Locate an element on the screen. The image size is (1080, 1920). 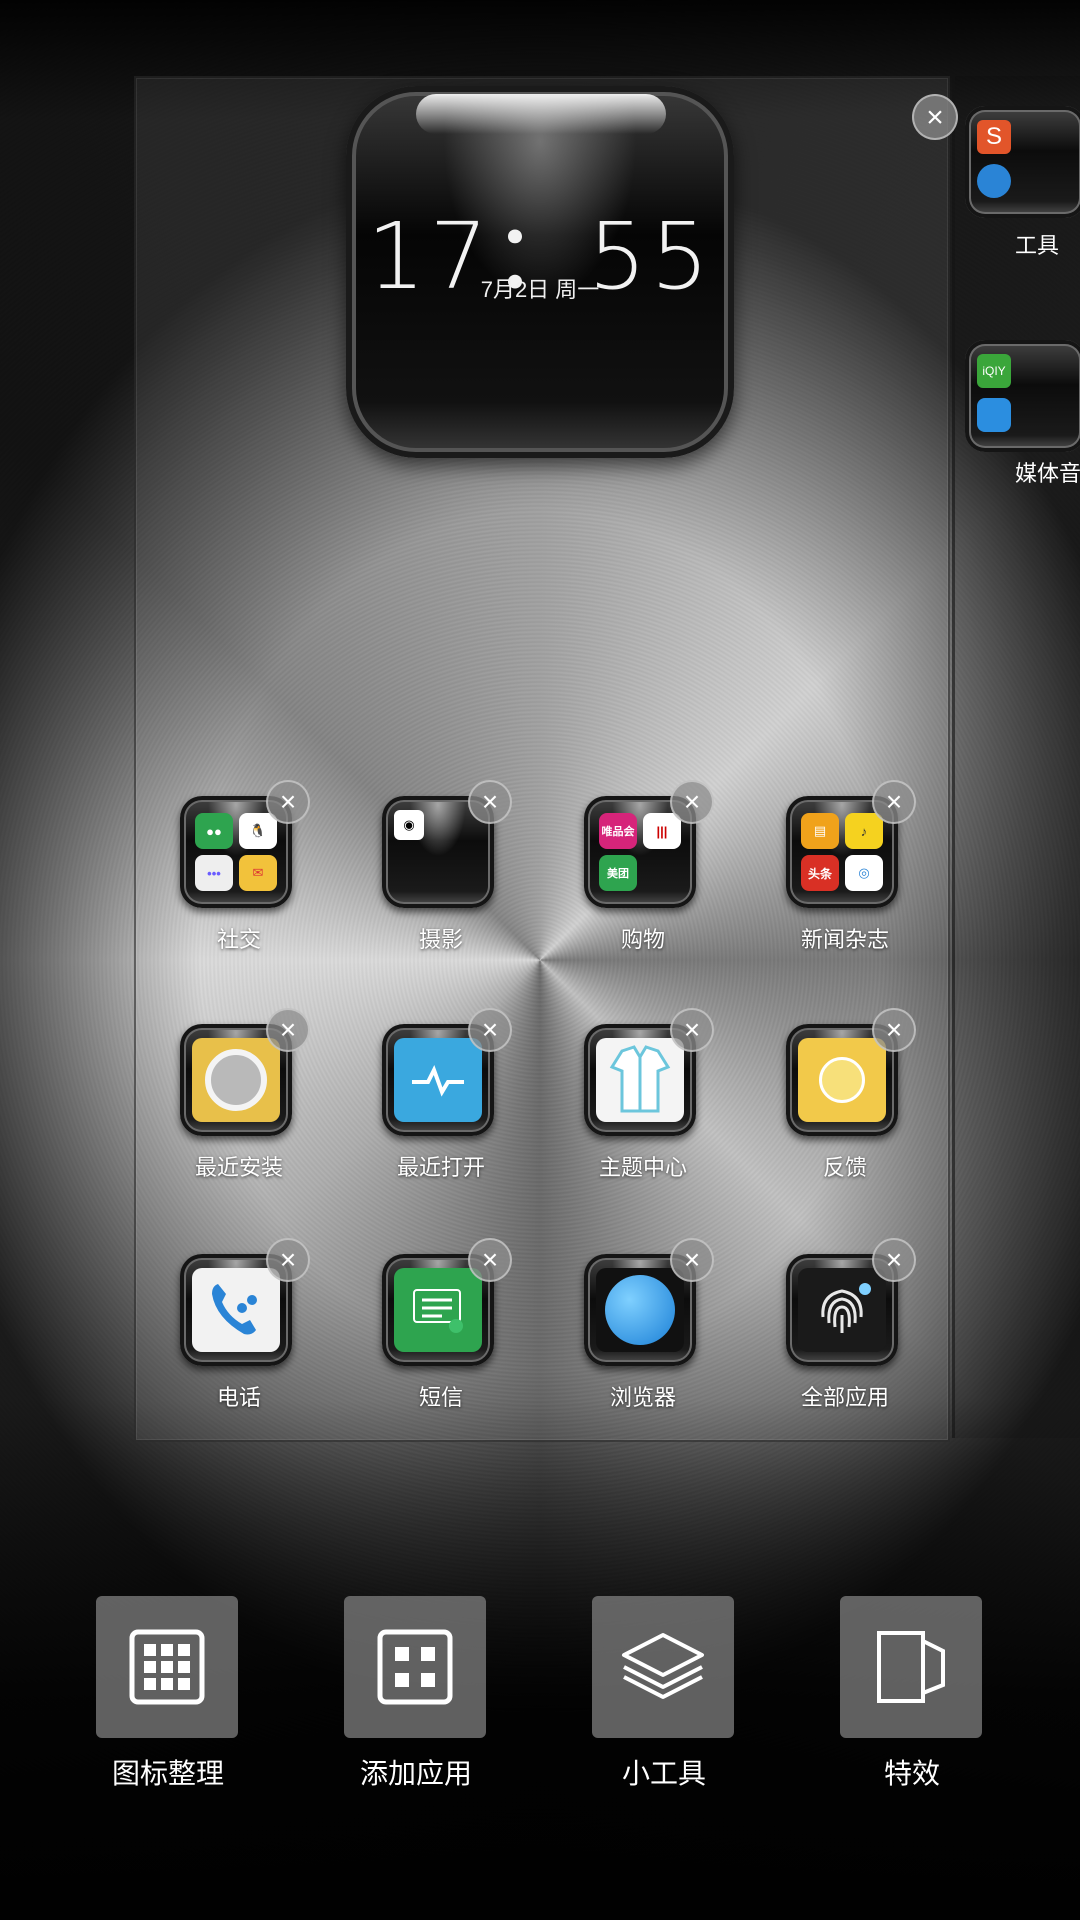
app-label: 电话 is located at coordinates (238, 1397).